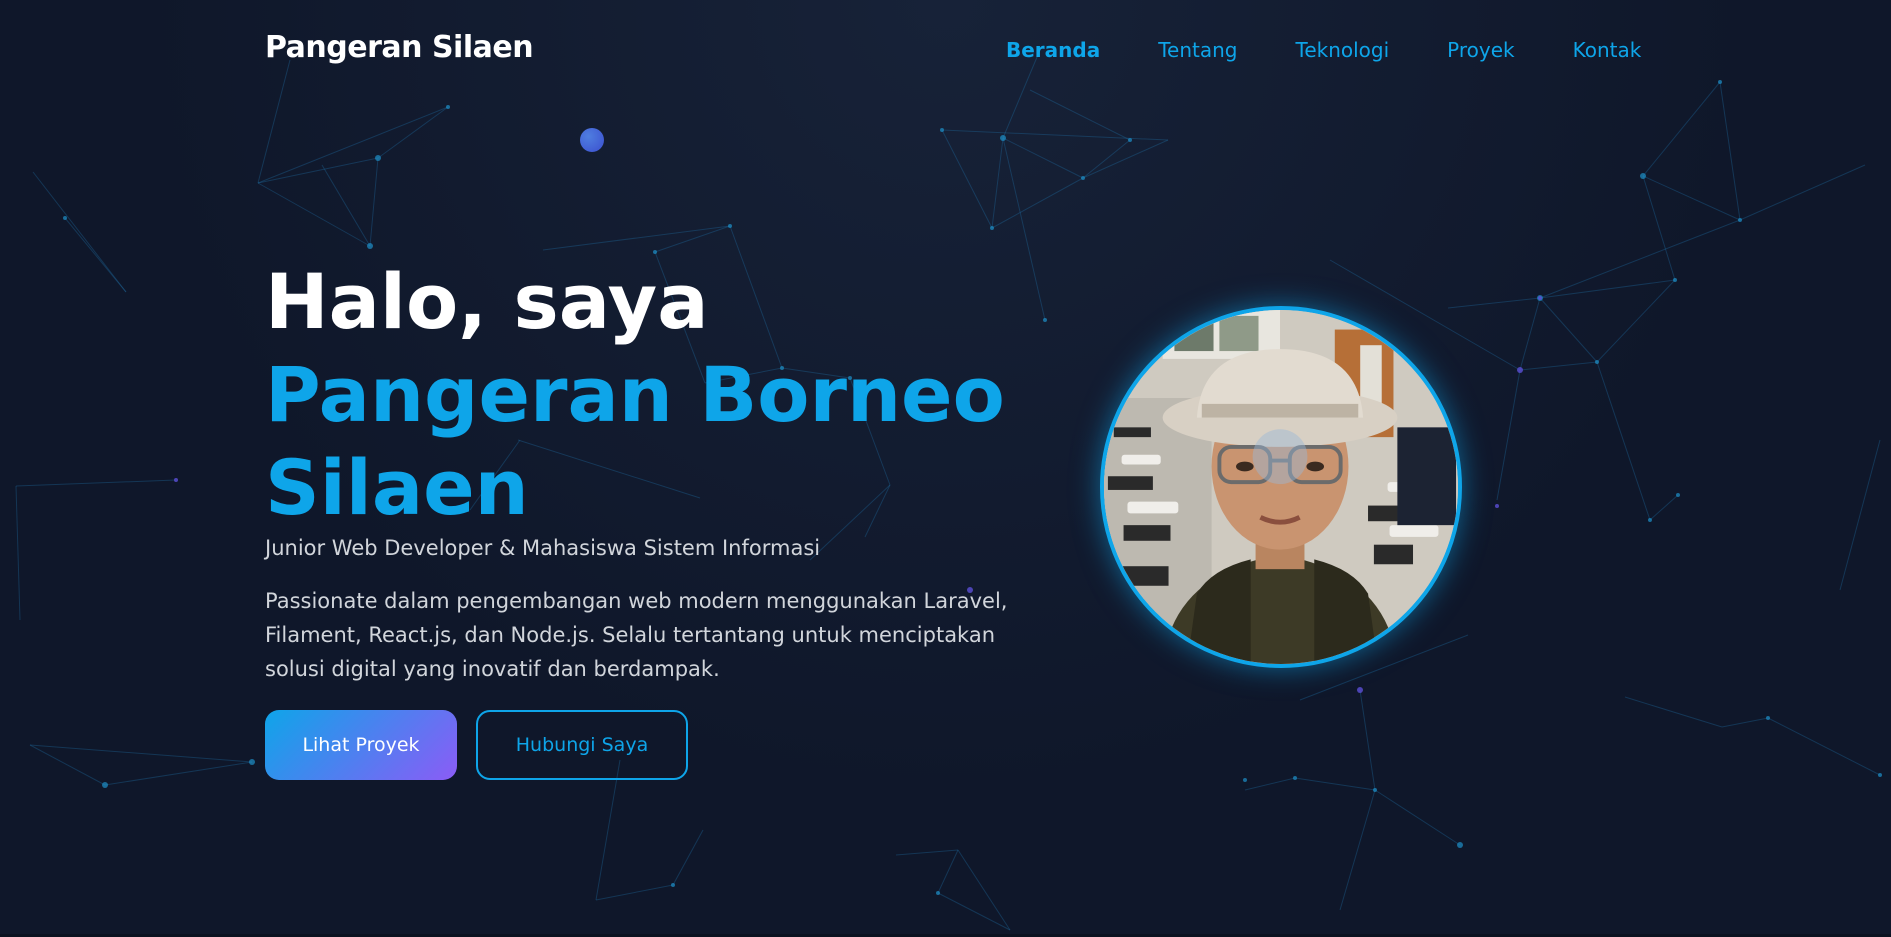 The width and height of the screenshot is (1891, 937). What do you see at coordinates (1053, 50) in the screenshot?
I see `nav-item-beranda: Beranda` at bounding box center [1053, 50].